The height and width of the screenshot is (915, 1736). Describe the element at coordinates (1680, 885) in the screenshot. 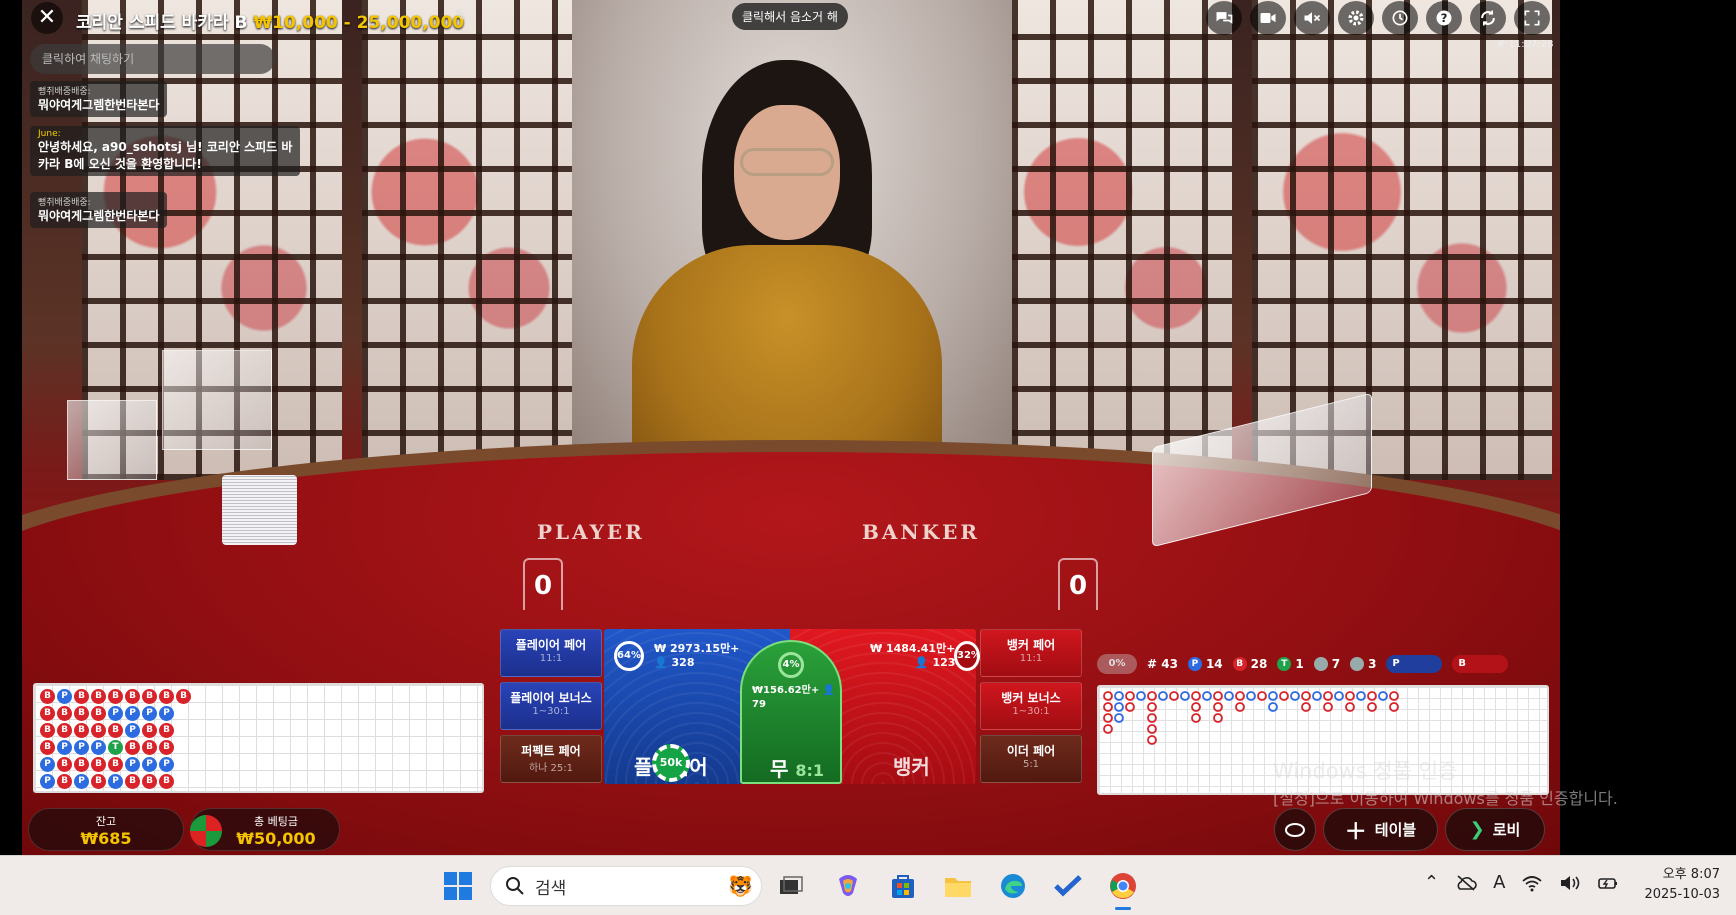

I see `system-clock: 오후 8:07 2025-10-03` at that location.